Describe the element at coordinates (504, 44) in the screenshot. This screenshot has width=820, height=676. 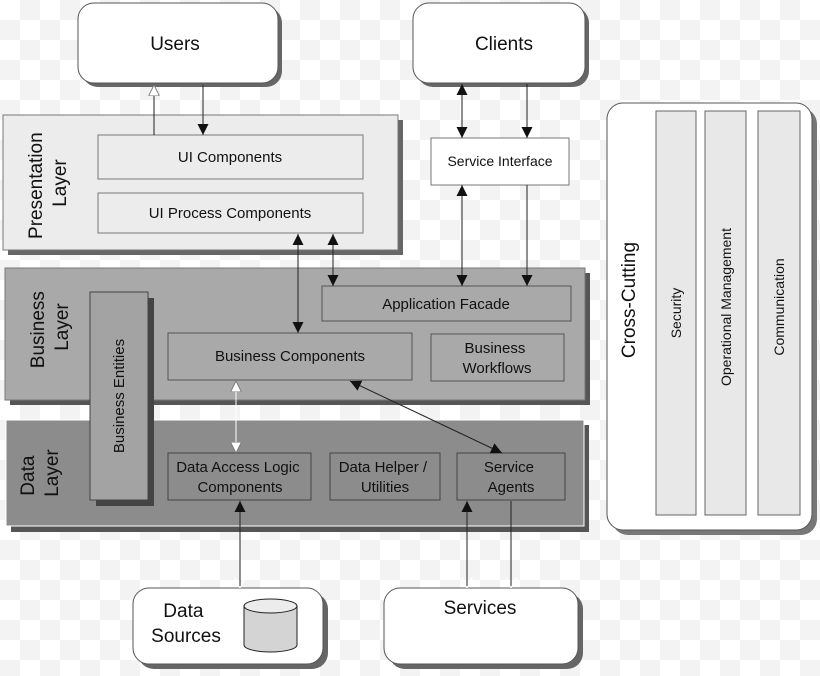
I see `clients-label: Clients` at that location.